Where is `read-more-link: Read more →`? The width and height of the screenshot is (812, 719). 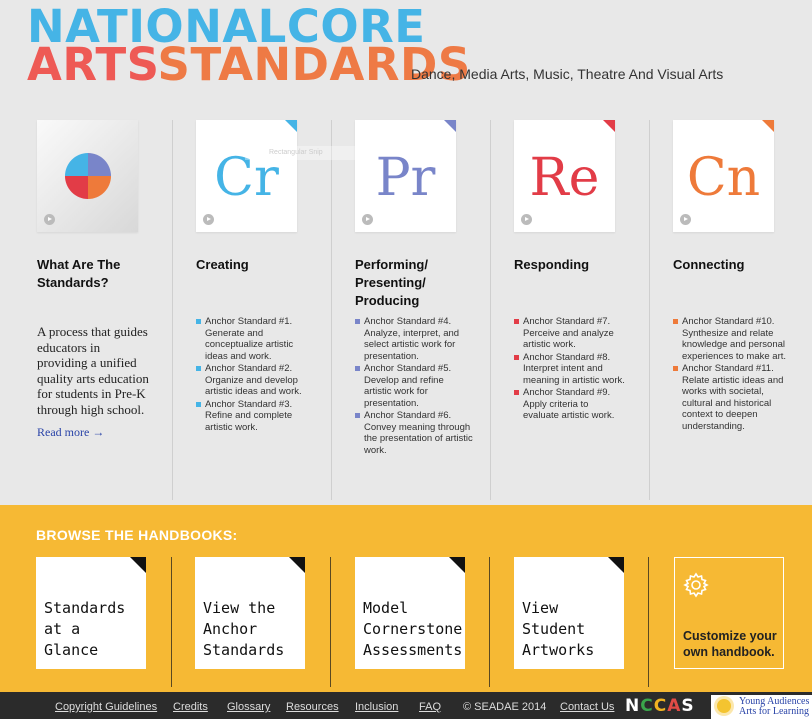 read-more-link: Read more → is located at coordinates (107, 432).